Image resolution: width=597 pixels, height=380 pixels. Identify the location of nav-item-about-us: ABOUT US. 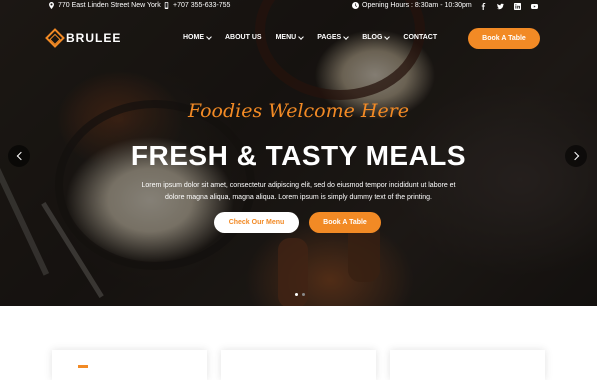
(243, 37).